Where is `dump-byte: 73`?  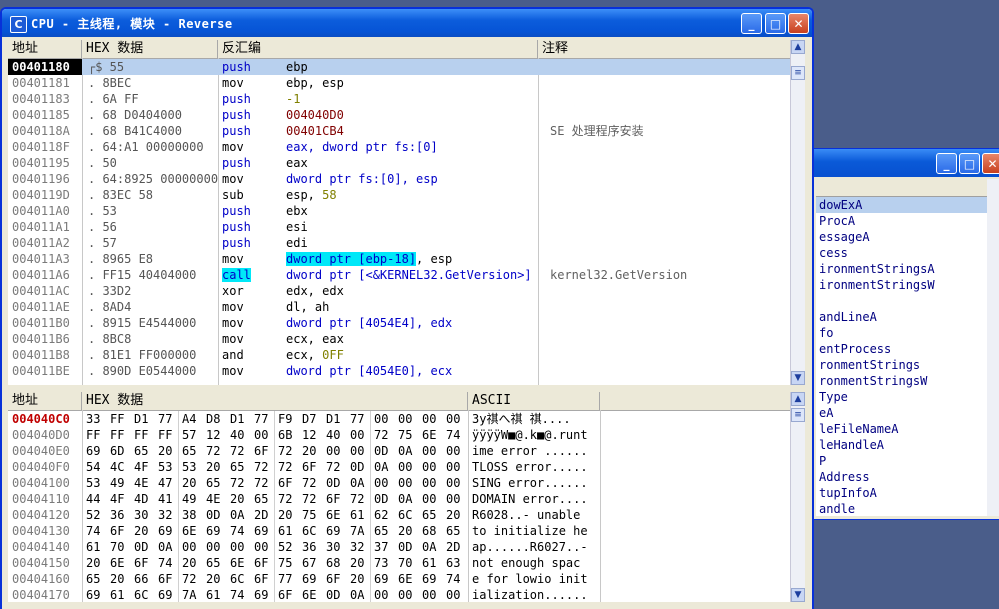
dump-byte: 73 is located at coordinates (384, 563).